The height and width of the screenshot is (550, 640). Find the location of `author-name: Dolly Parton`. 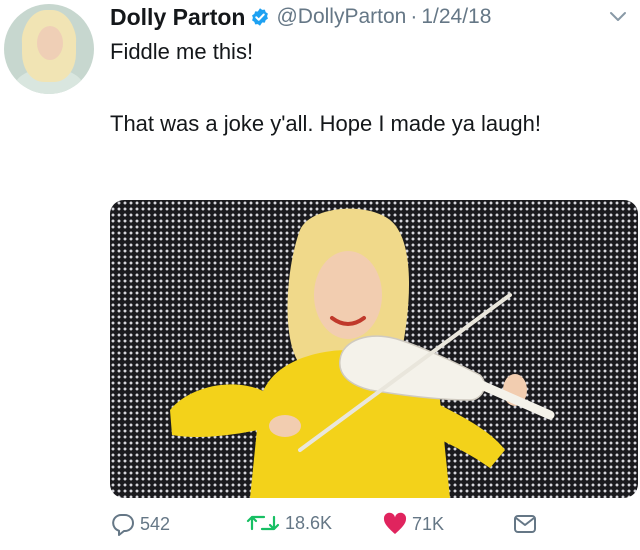

author-name: Dolly Parton is located at coordinates (177, 17).